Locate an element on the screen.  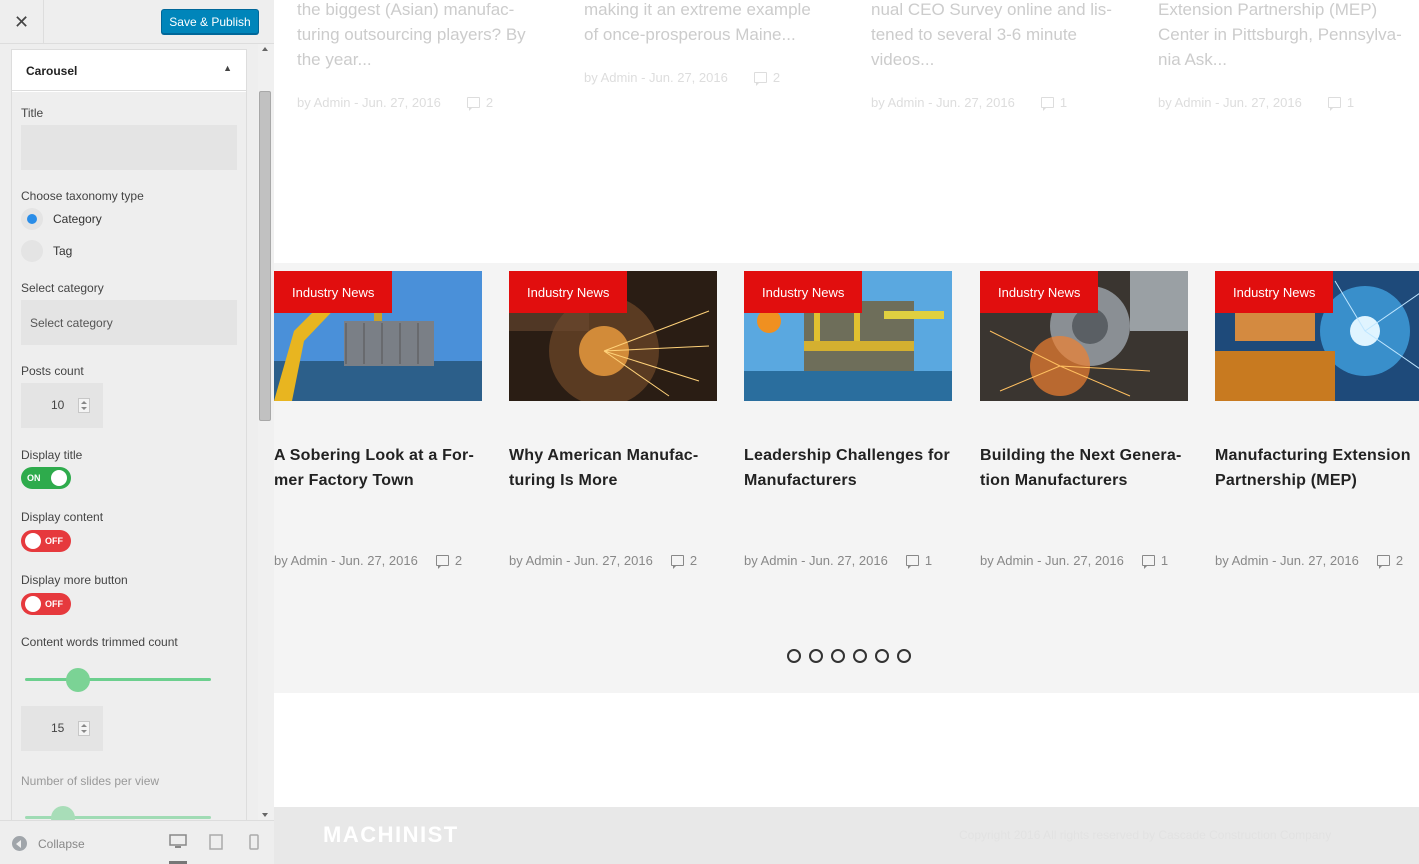
trim-count-label: Content words trimmed count is located at coordinates (99, 642).